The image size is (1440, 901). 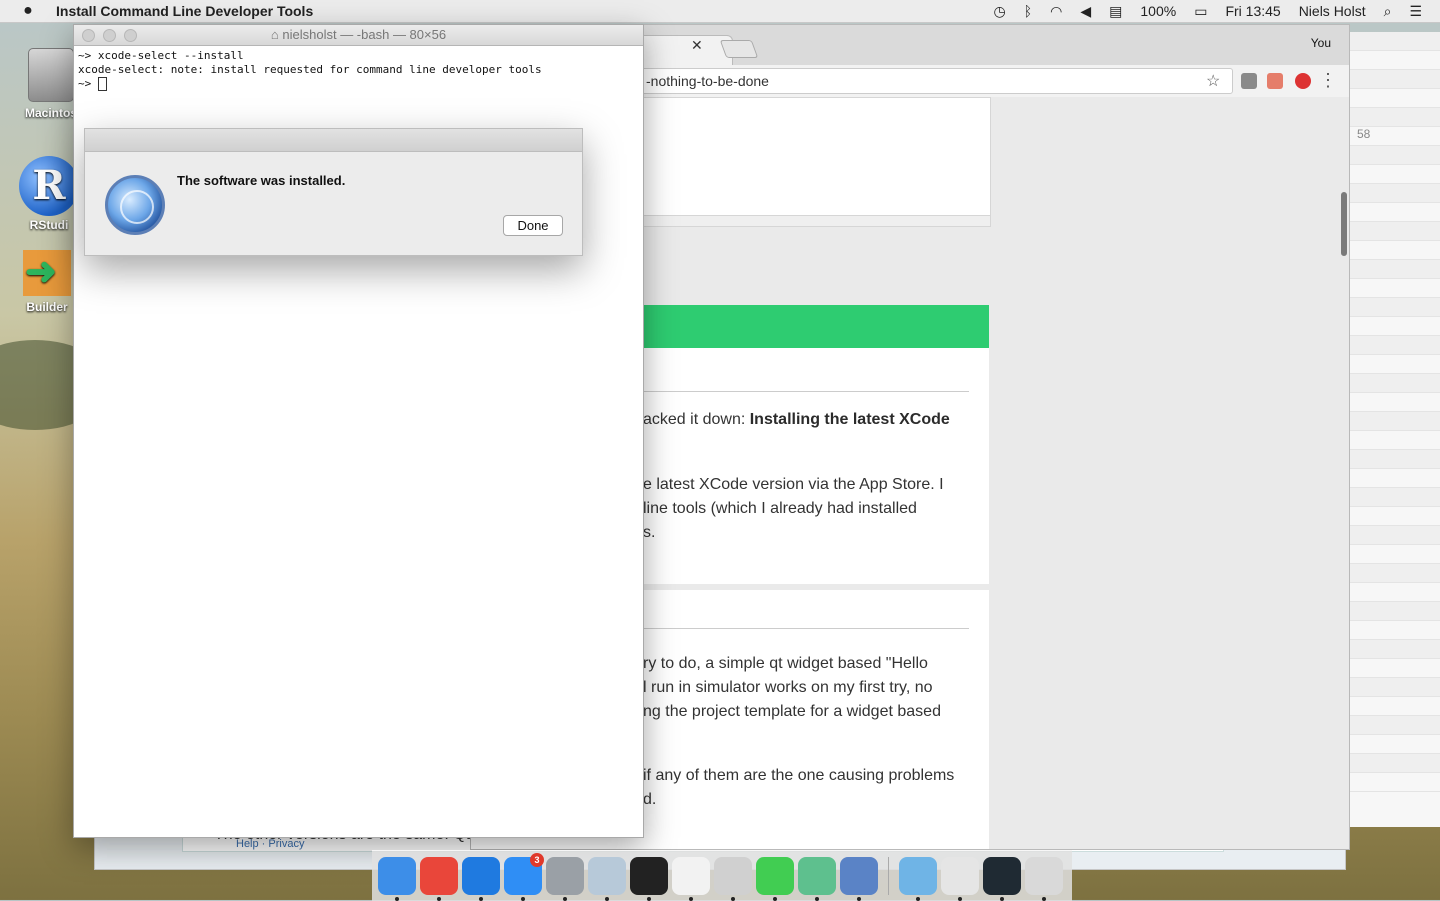 I want to click on terminal-prompt-line: ~>, so click(x=358, y=84).